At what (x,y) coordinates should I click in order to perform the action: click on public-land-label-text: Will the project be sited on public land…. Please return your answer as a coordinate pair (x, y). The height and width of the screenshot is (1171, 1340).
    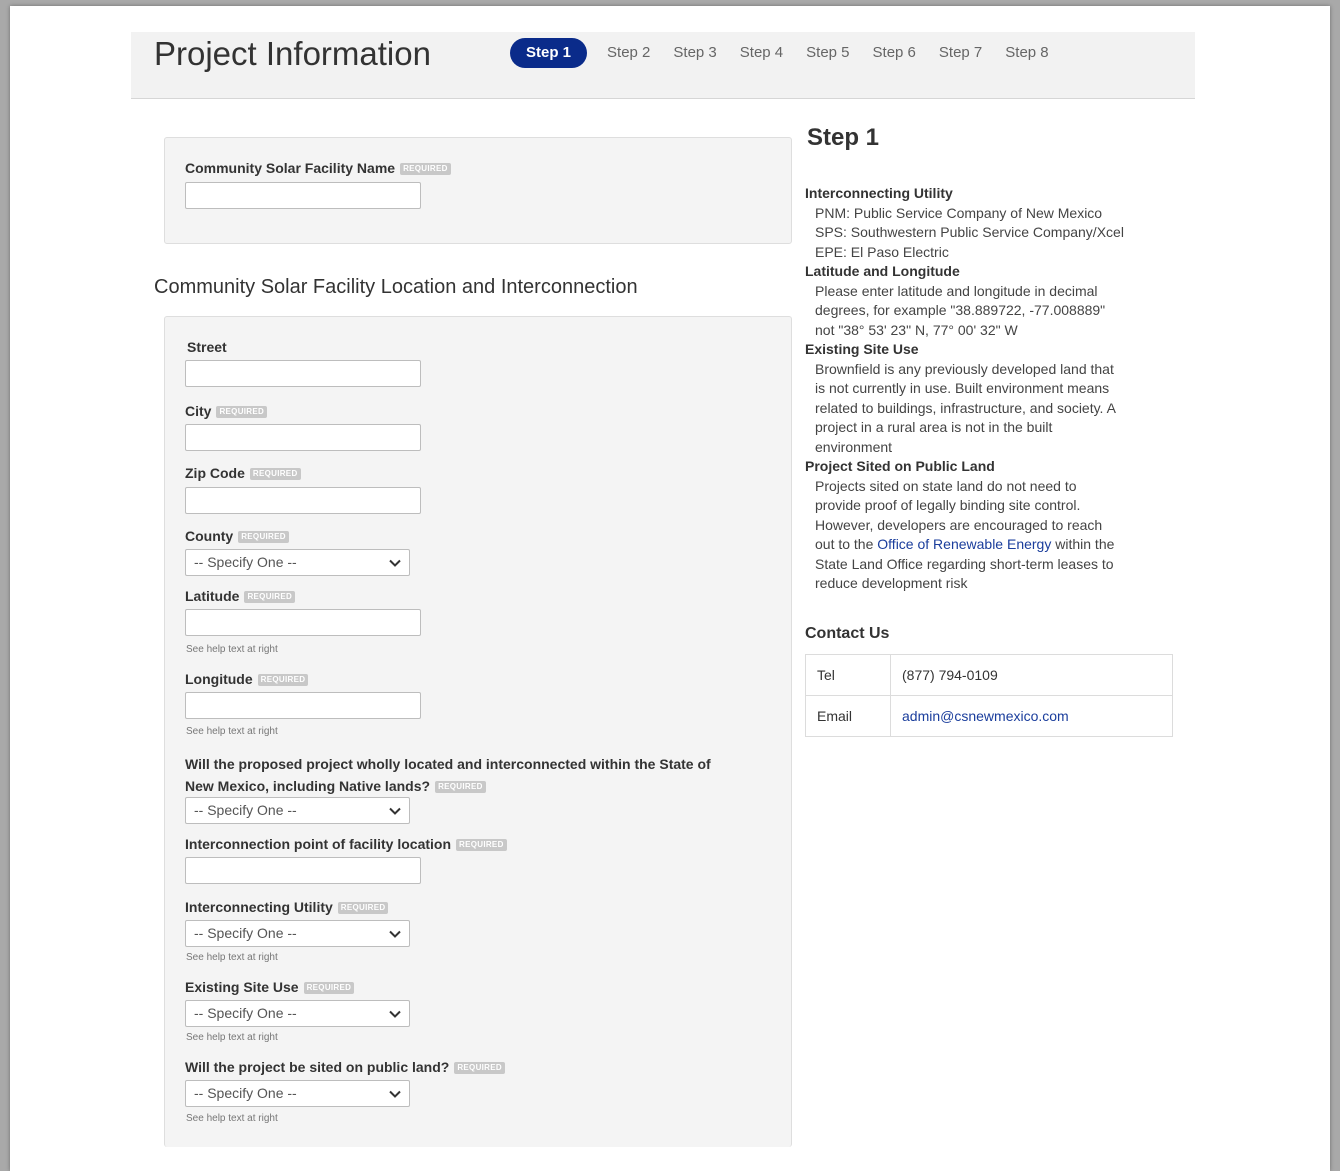
    Looking at the image, I should click on (317, 1067).